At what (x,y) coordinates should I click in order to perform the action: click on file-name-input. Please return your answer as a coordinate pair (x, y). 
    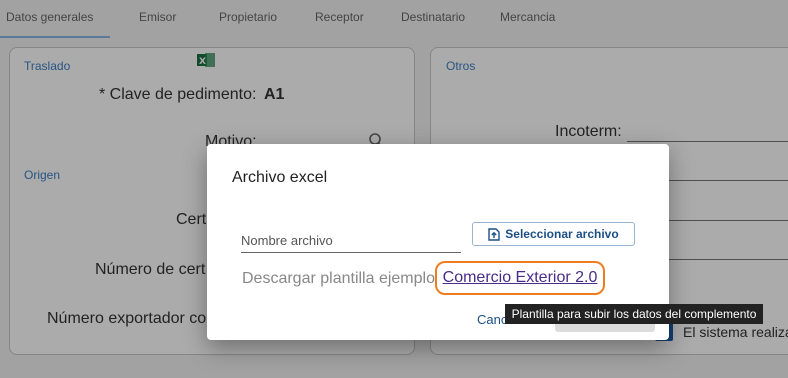
    Looking at the image, I should click on (351, 238).